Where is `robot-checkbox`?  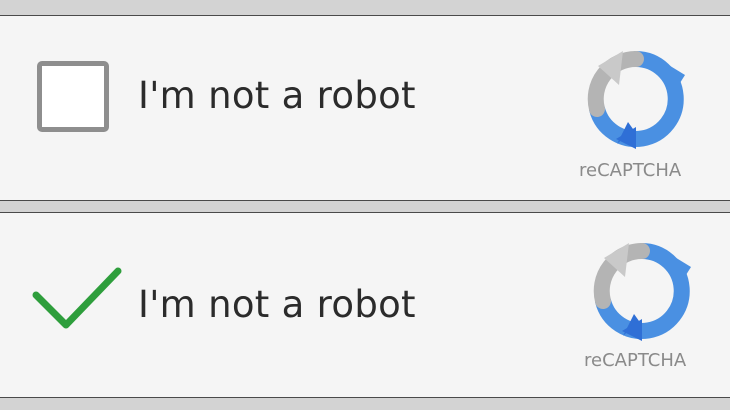 robot-checkbox is located at coordinates (73, 96).